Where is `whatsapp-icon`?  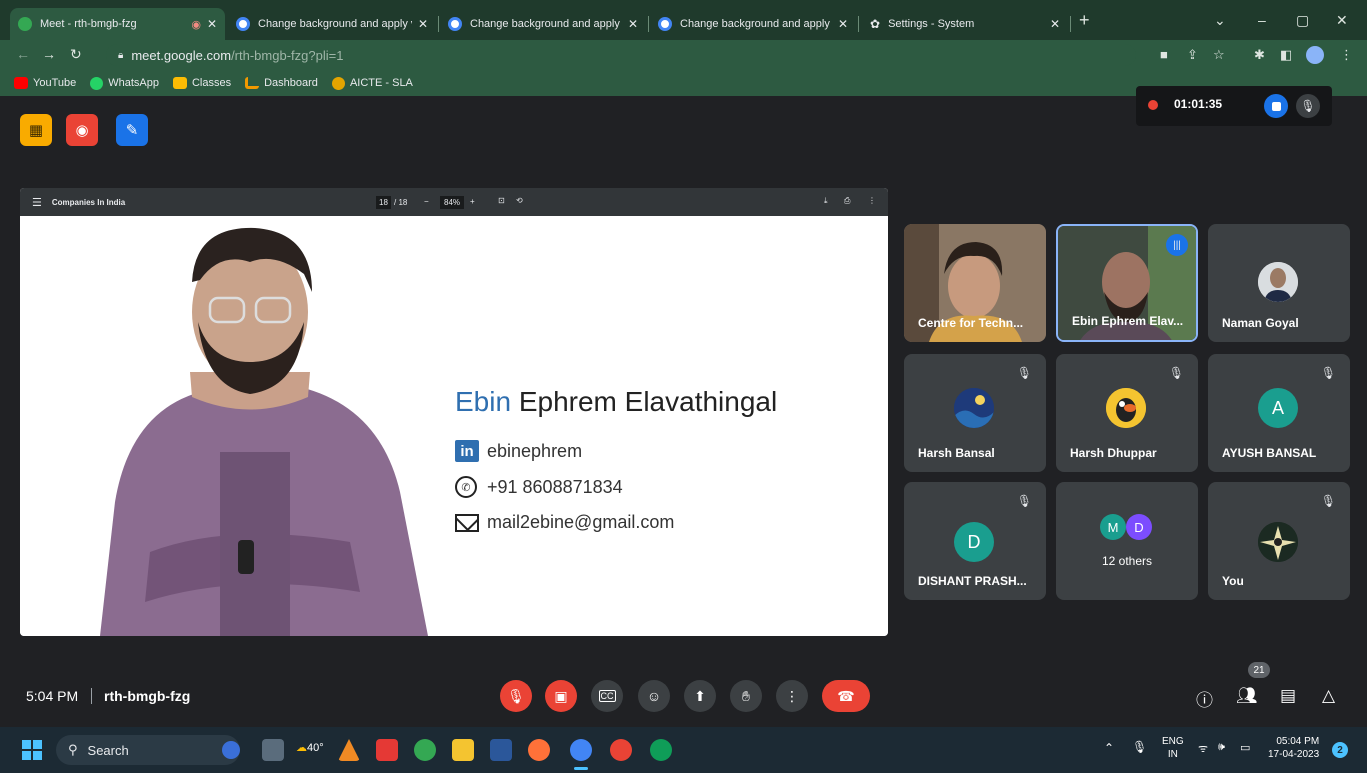 whatsapp-icon is located at coordinates (97, 83).